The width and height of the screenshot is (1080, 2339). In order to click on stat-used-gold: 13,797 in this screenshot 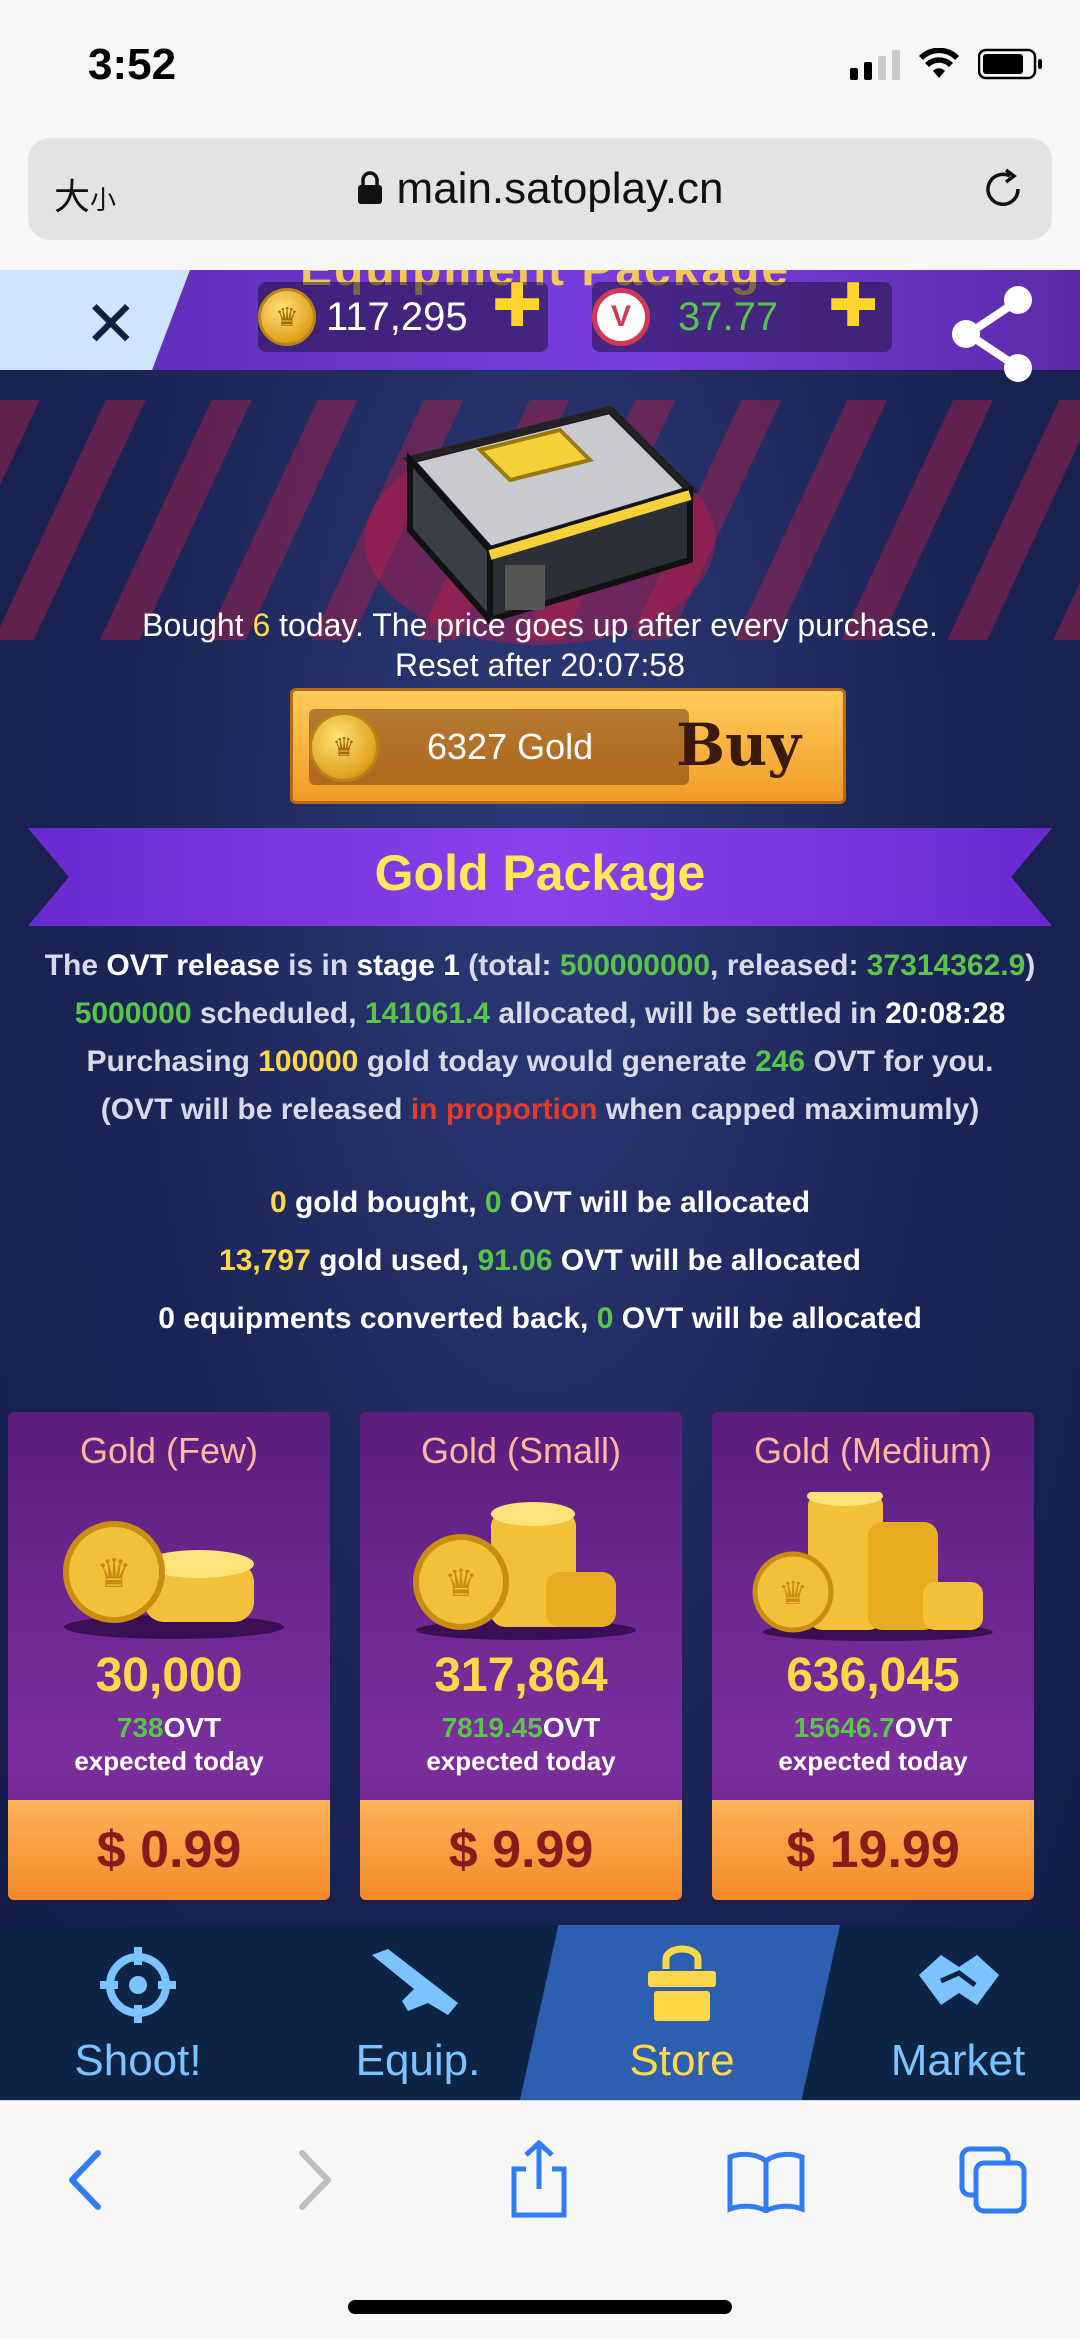, I will do `click(265, 1260)`.